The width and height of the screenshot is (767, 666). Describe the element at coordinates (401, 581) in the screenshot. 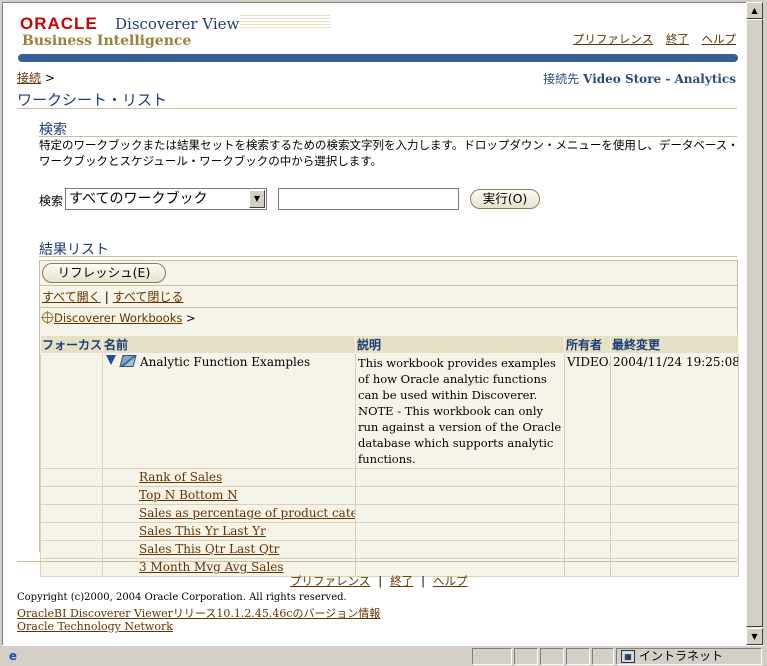

I see `footer-exit-link: 終了` at that location.